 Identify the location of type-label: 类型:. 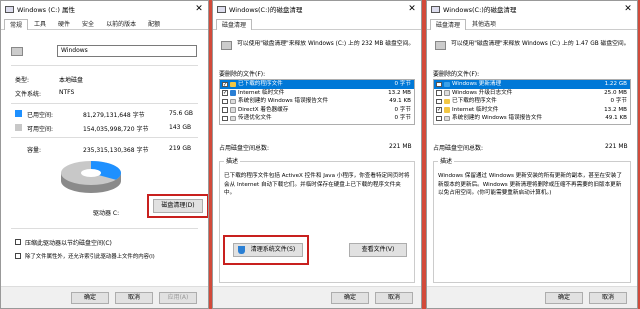
(22, 80).